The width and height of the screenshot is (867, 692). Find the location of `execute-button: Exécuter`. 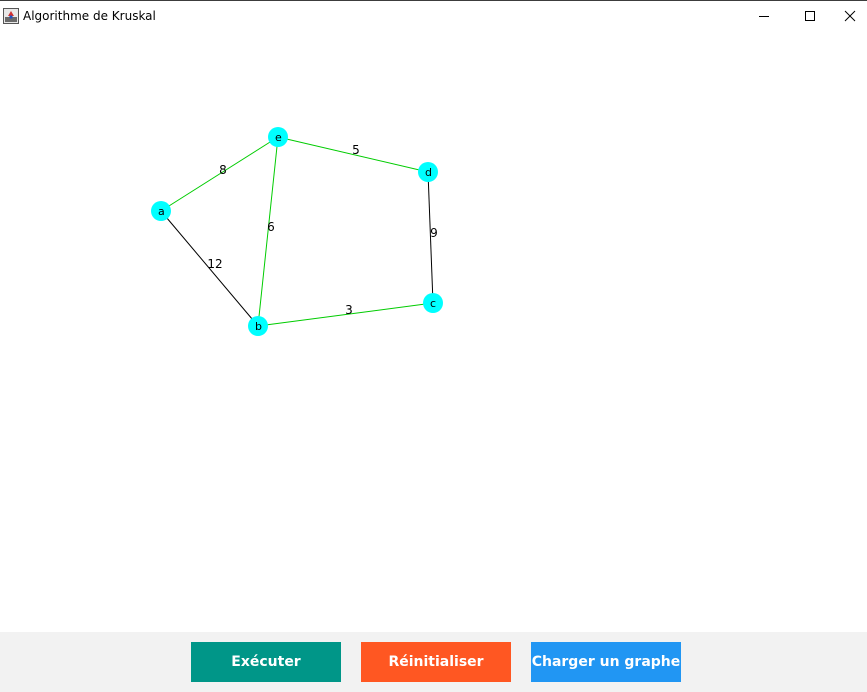

execute-button: Exécuter is located at coordinates (266, 662).